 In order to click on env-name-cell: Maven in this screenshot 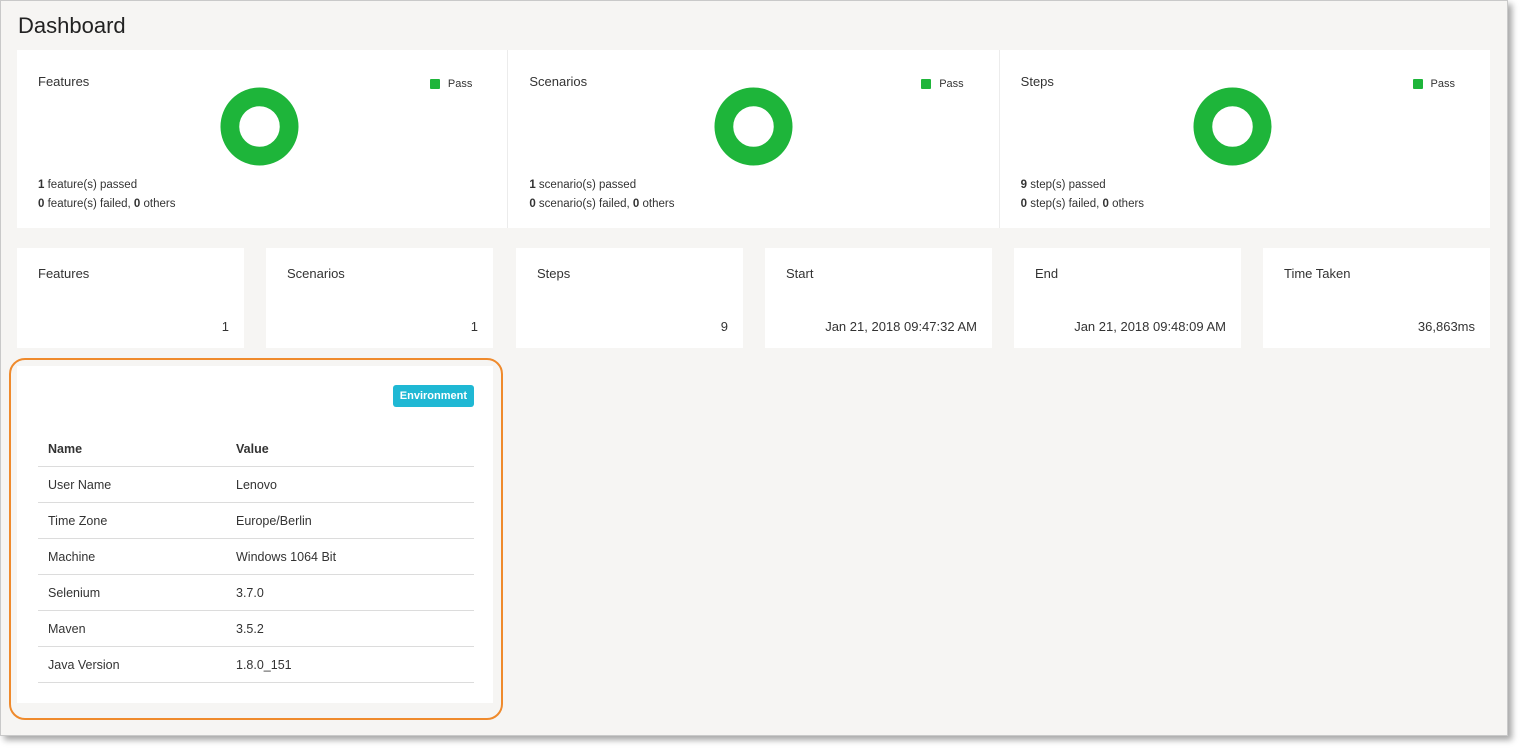, I will do `click(132, 628)`.